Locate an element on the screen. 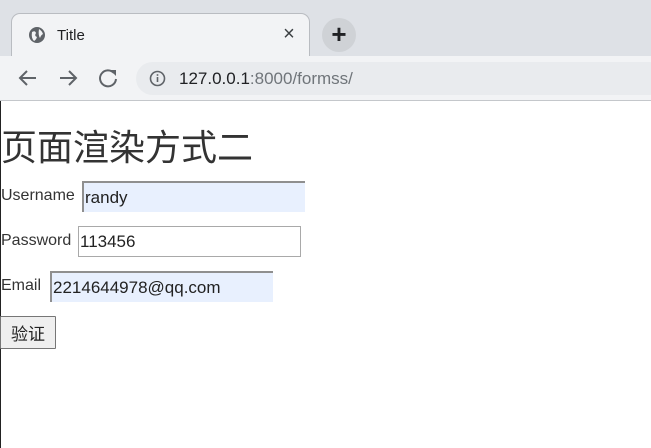 Image resolution: width=651 pixels, height=448 pixels. url-text: 127.0.0.1:8000/formss/ is located at coordinates (266, 79).